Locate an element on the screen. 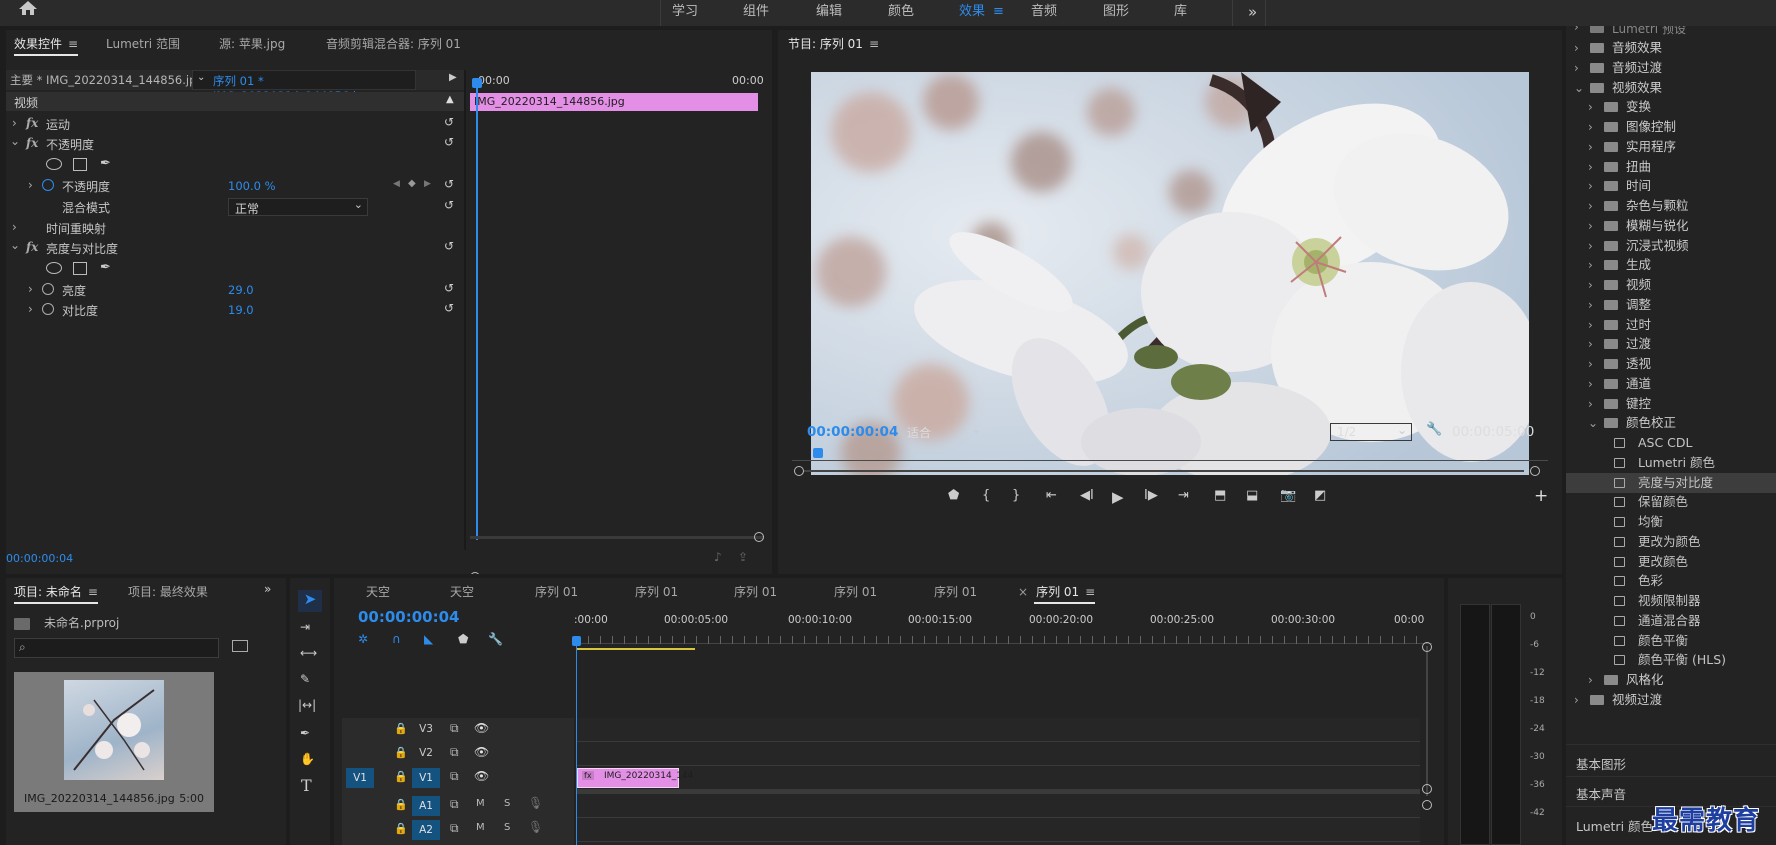 The height and width of the screenshot is (845, 1776). scroll-handle-mid is located at coordinates (1427, 789).